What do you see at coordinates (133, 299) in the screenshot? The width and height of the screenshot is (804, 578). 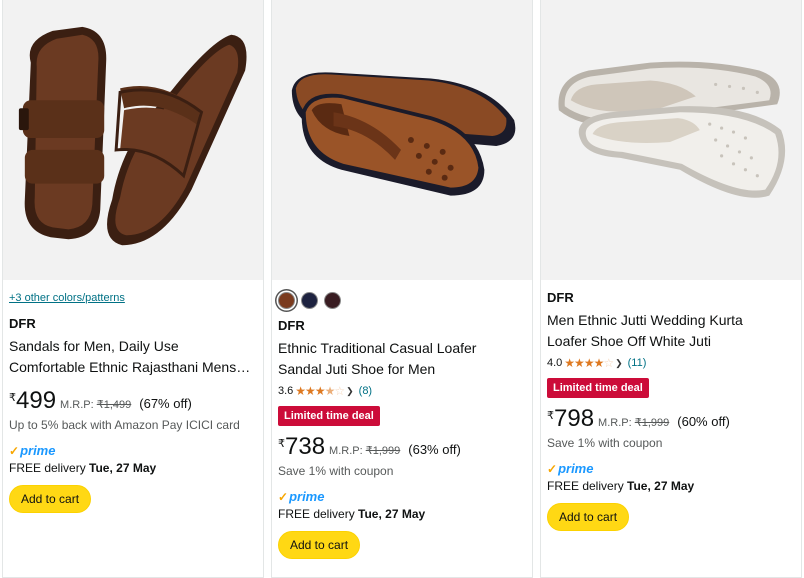 I see `other-colors-link: +3 other colors/patterns` at bounding box center [133, 299].